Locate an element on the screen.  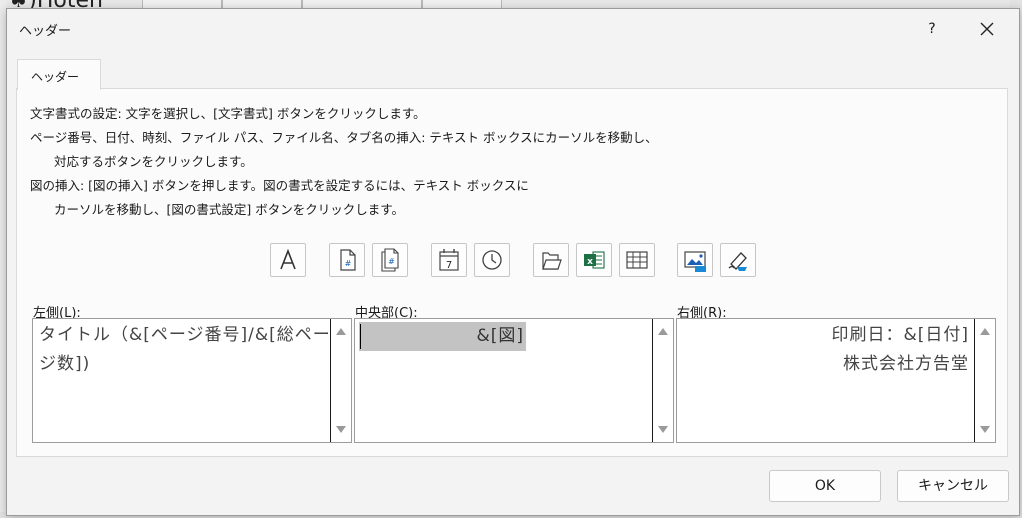
close-icon is located at coordinates (987, 29).